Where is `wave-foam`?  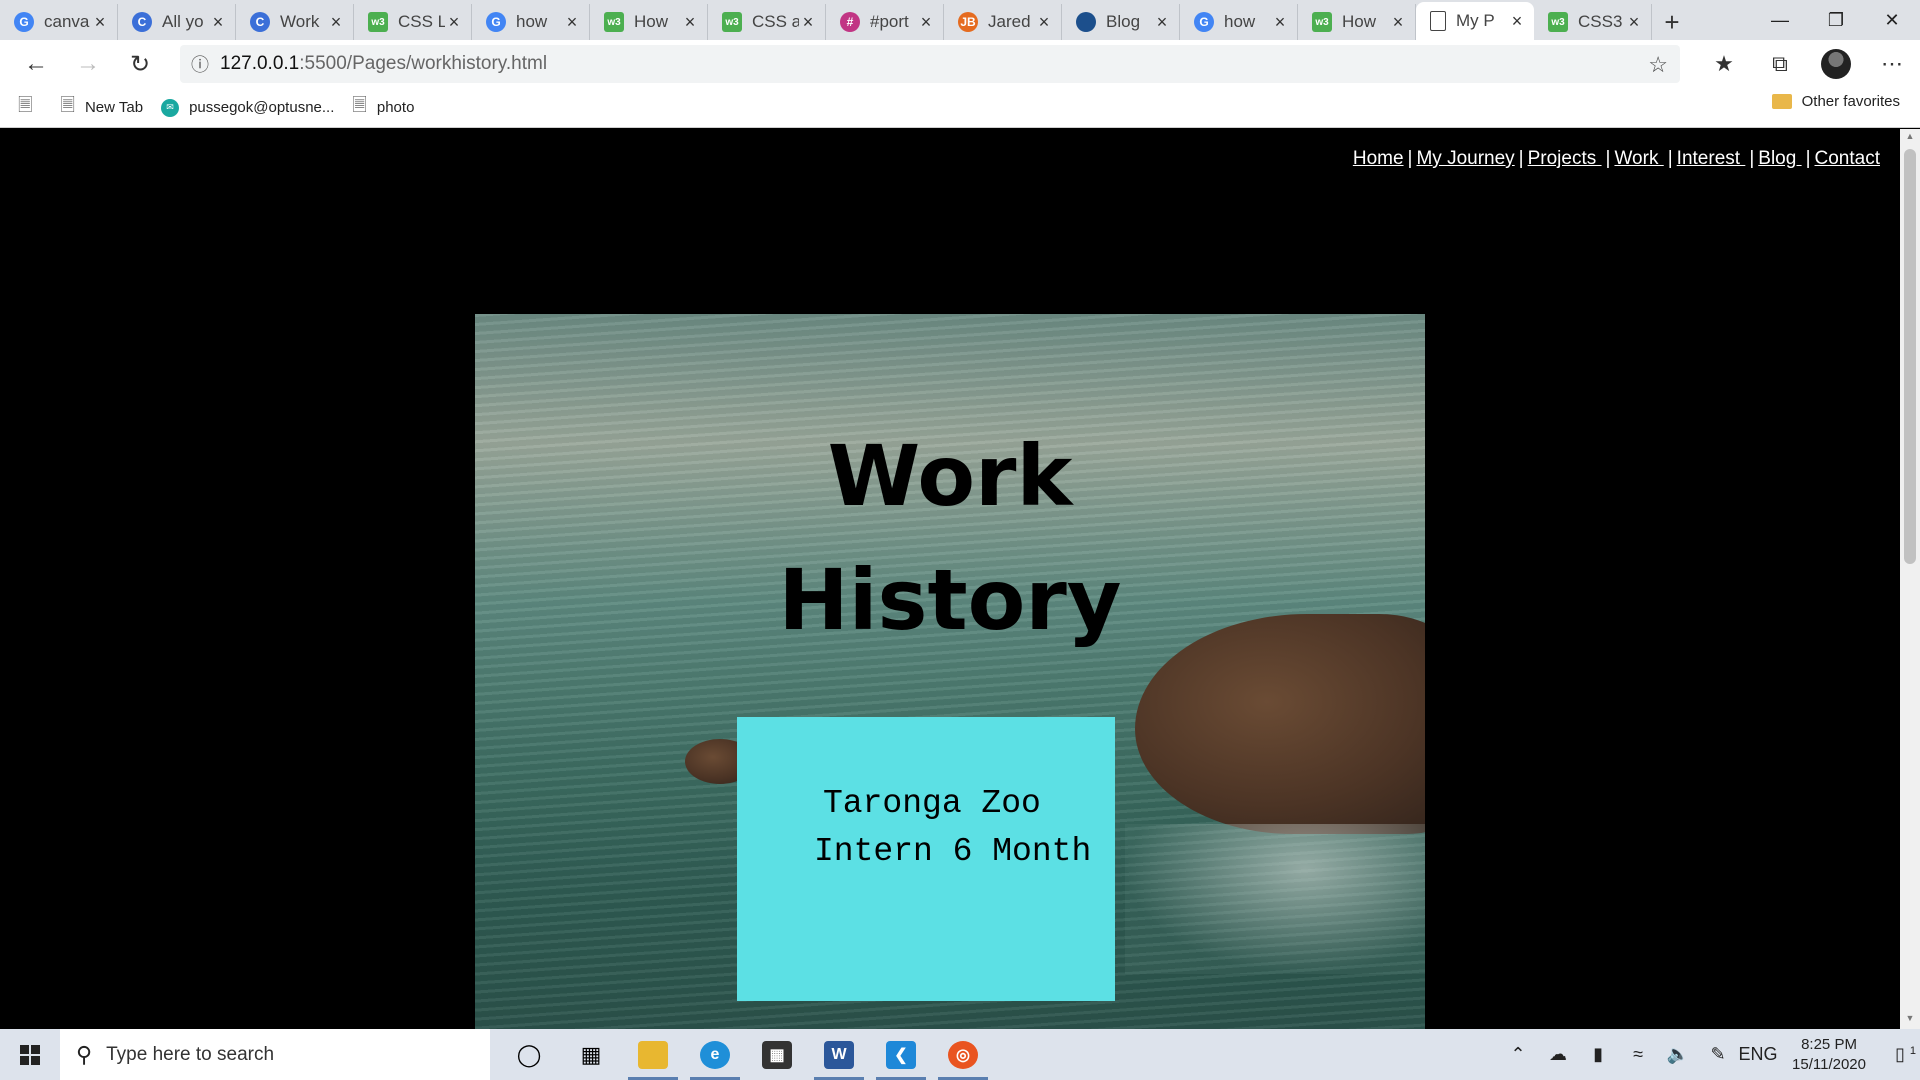
wave-foam is located at coordinates (1275, 899).